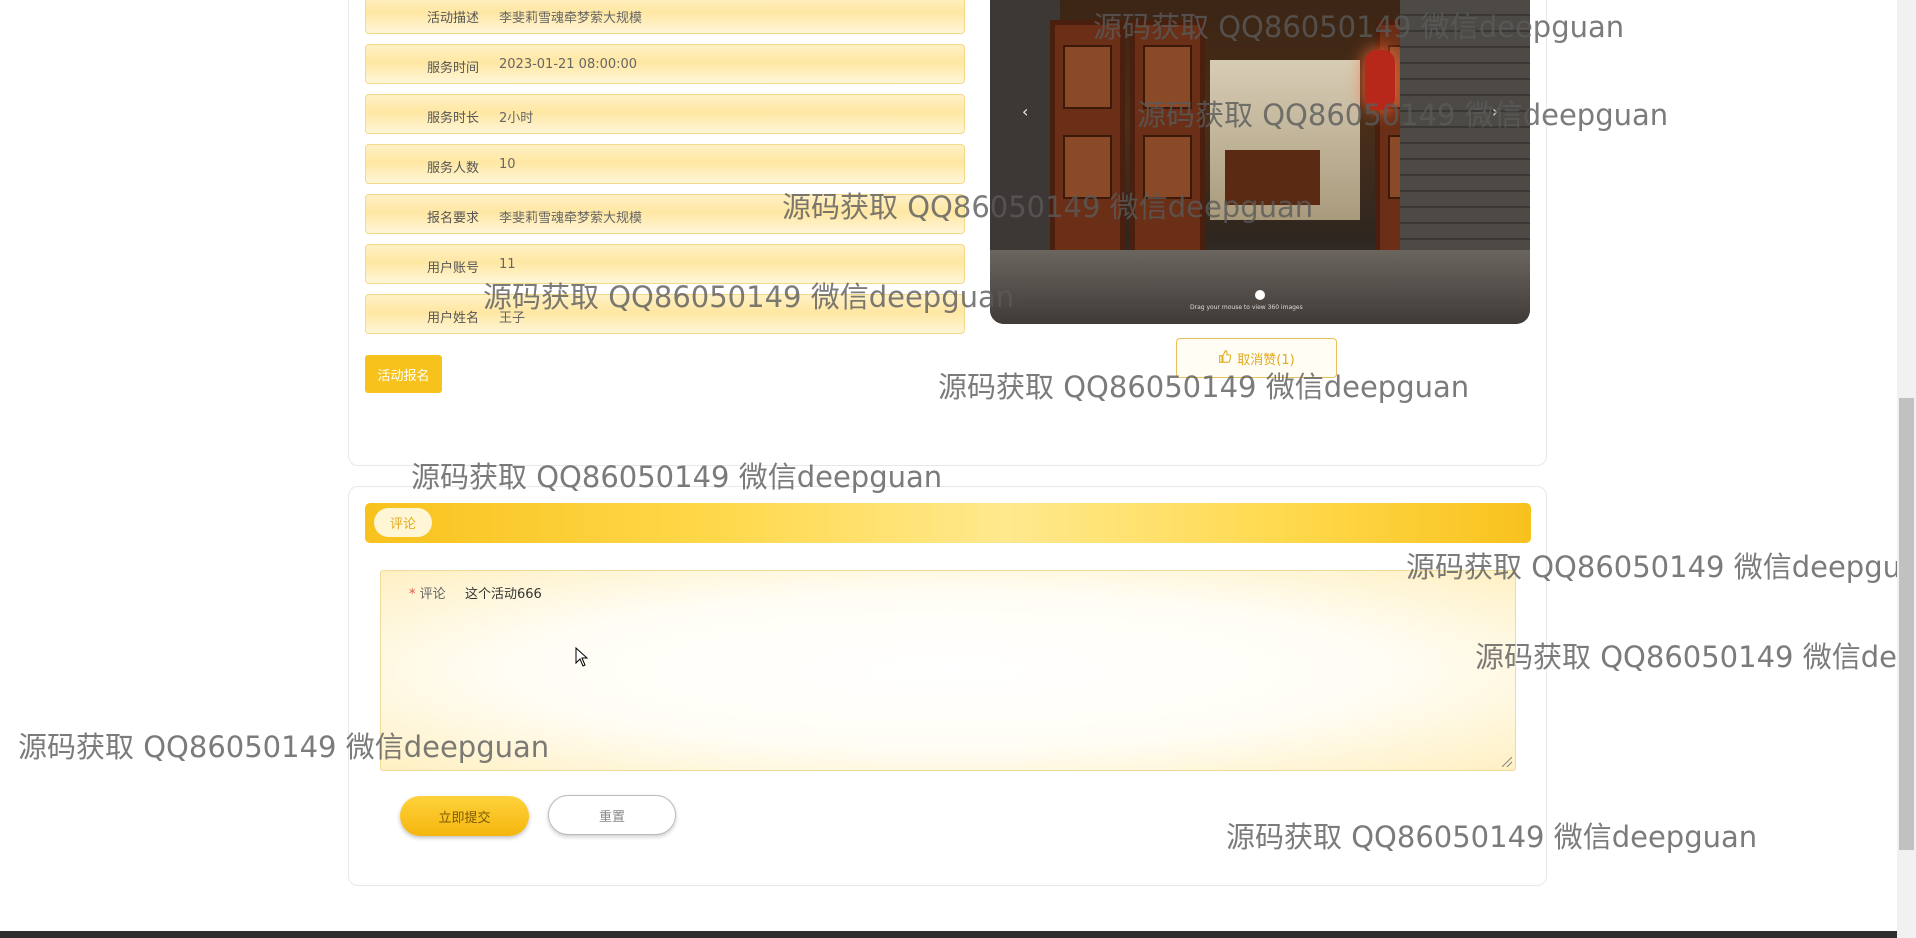 This screenshot has height=938, width=1916. What do you see at coordinates (403, 522) in the screenshot?
I see `tab-comment: 评论` at bounding box center [403, 522].